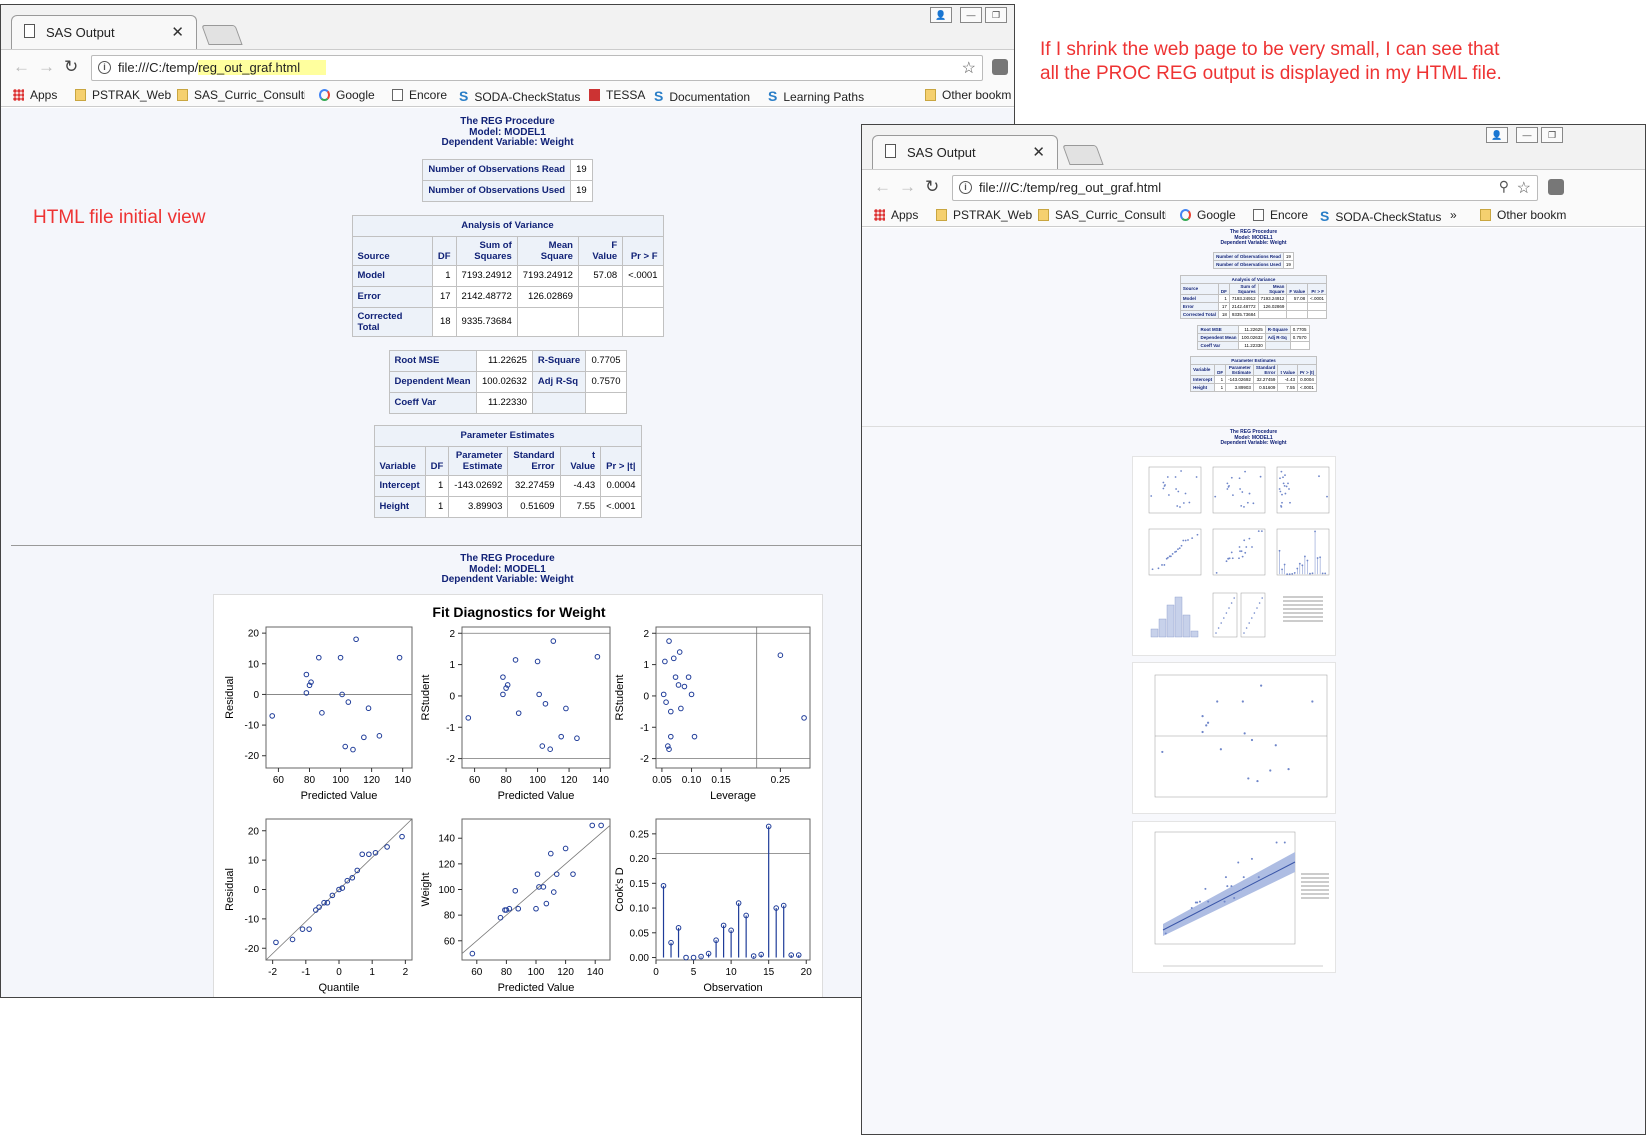 Image resolution: width=1647 pixels, height=1135 pixels. I want to click on bookmark-learning-paths: S Learning Paths, so click(816, 96).